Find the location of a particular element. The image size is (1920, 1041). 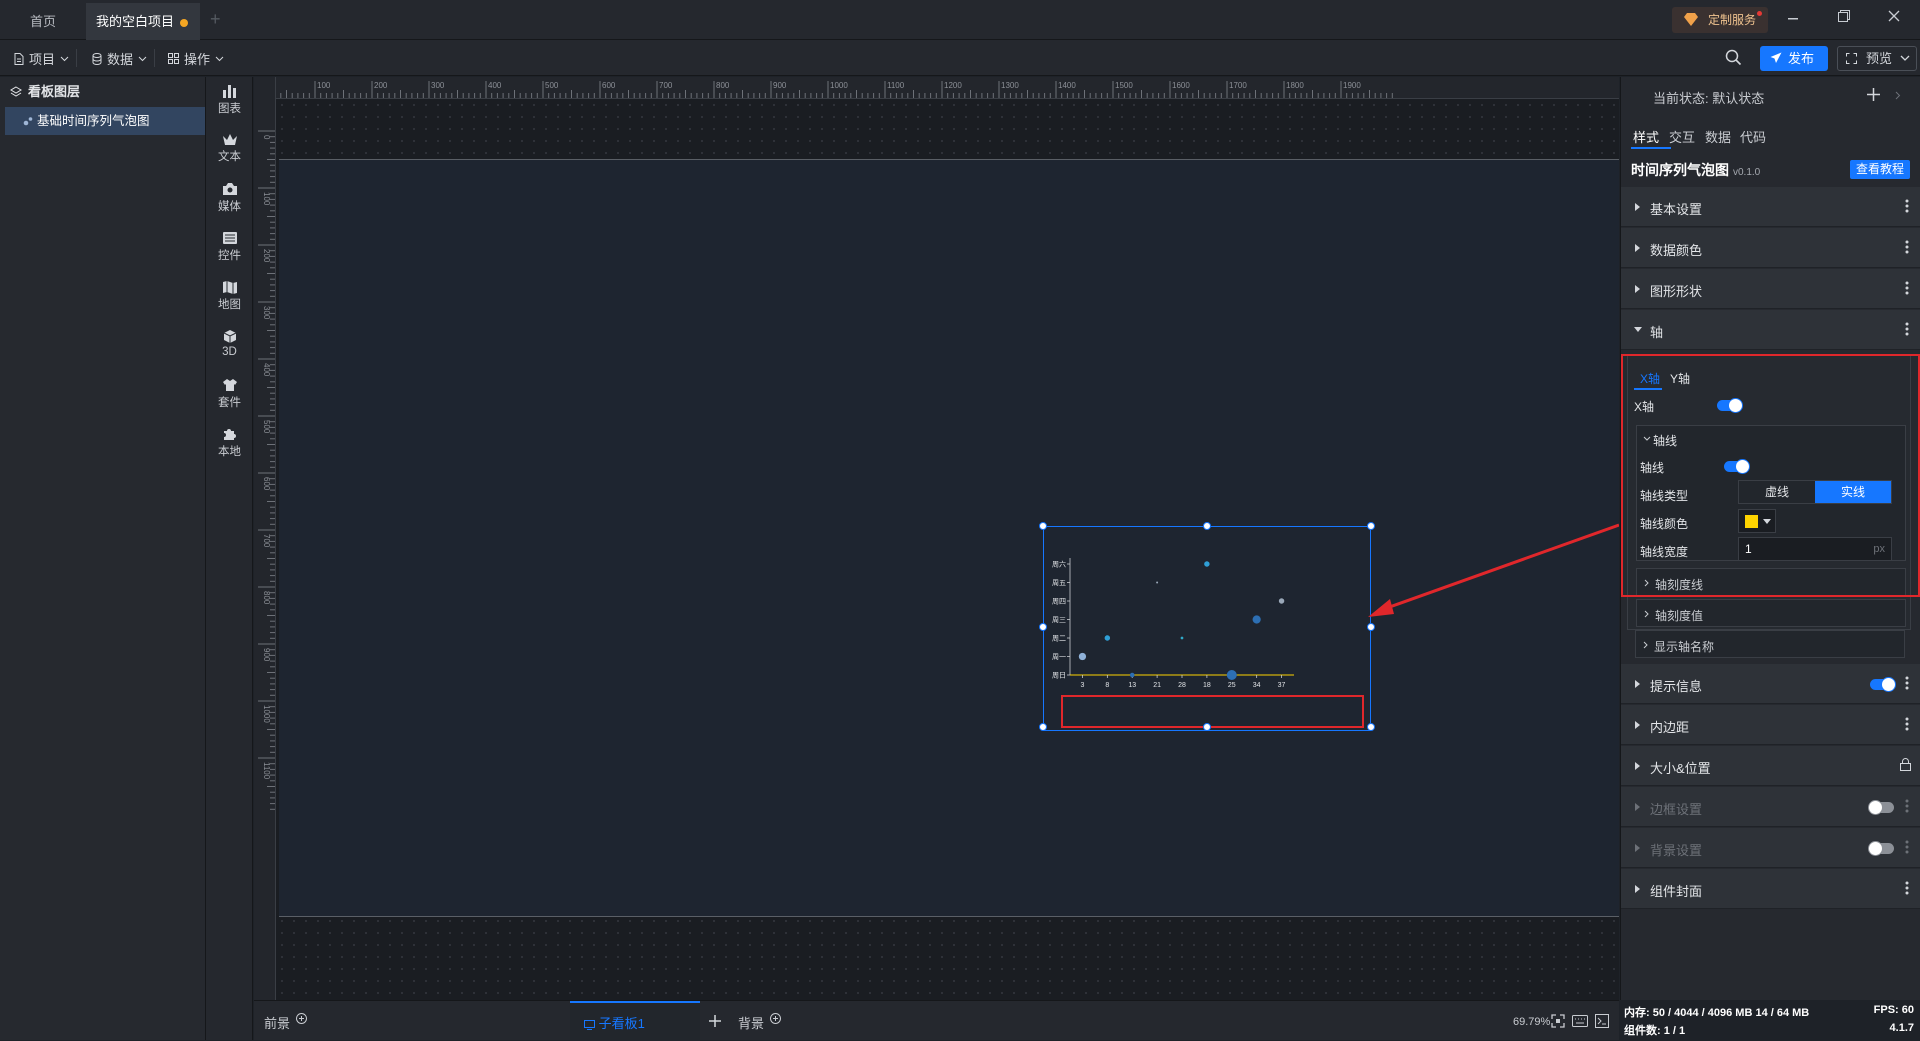

rail-item-media: 媒体 is located at coordinates (229, 194).